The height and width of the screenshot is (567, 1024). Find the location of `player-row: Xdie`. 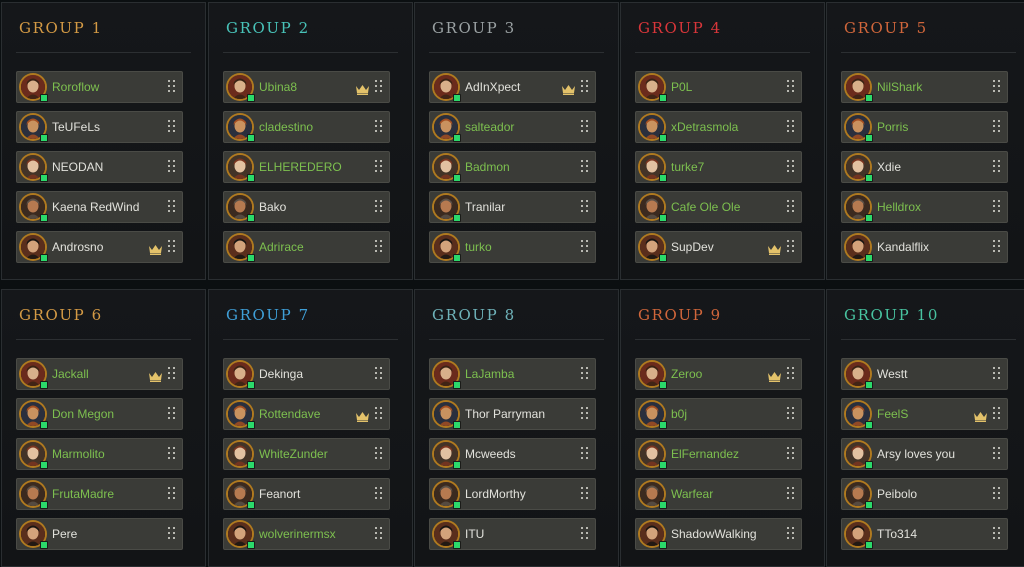

player-row: Xdie is located at coordinates (924, 167).